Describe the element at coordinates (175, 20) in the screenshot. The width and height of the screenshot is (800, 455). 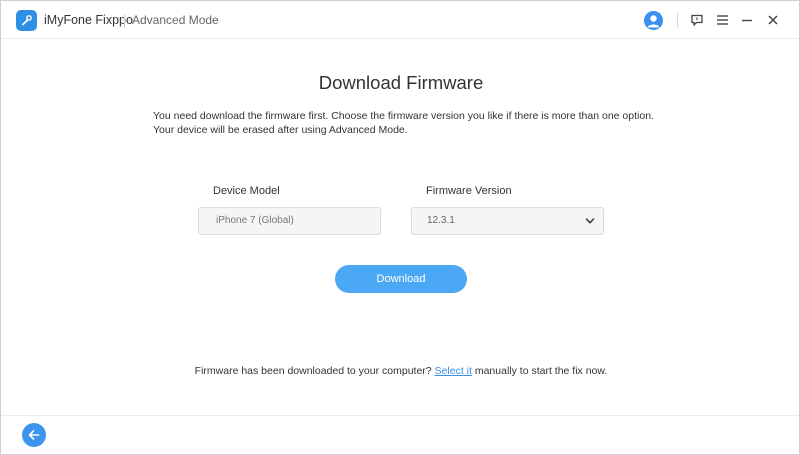
I see `mode-name: Advanced Mode` at that location.